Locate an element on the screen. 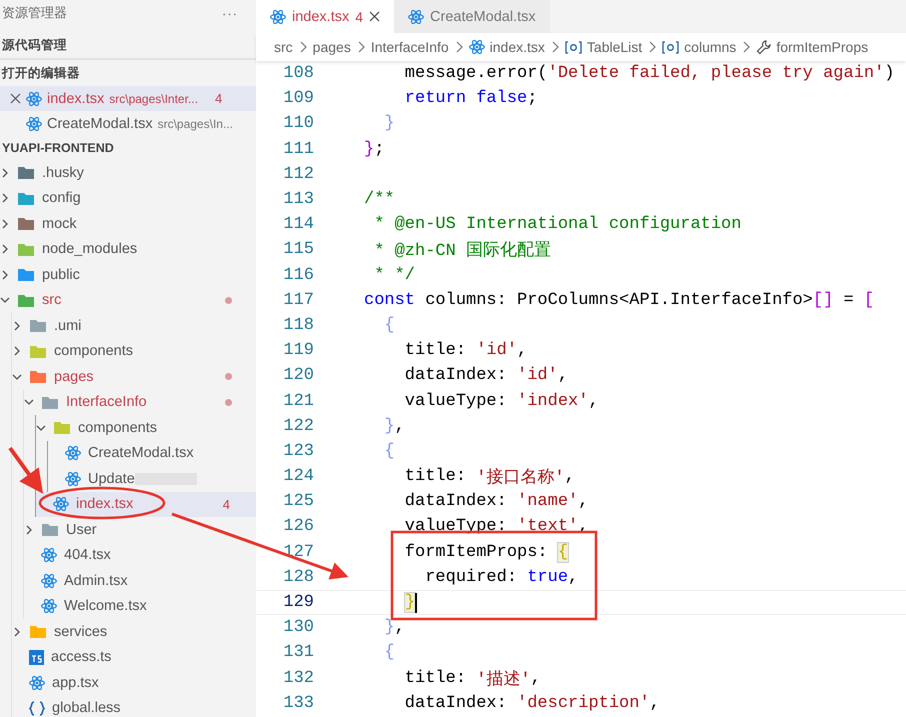  tree-item: pages is located at coordinates (134, 377).